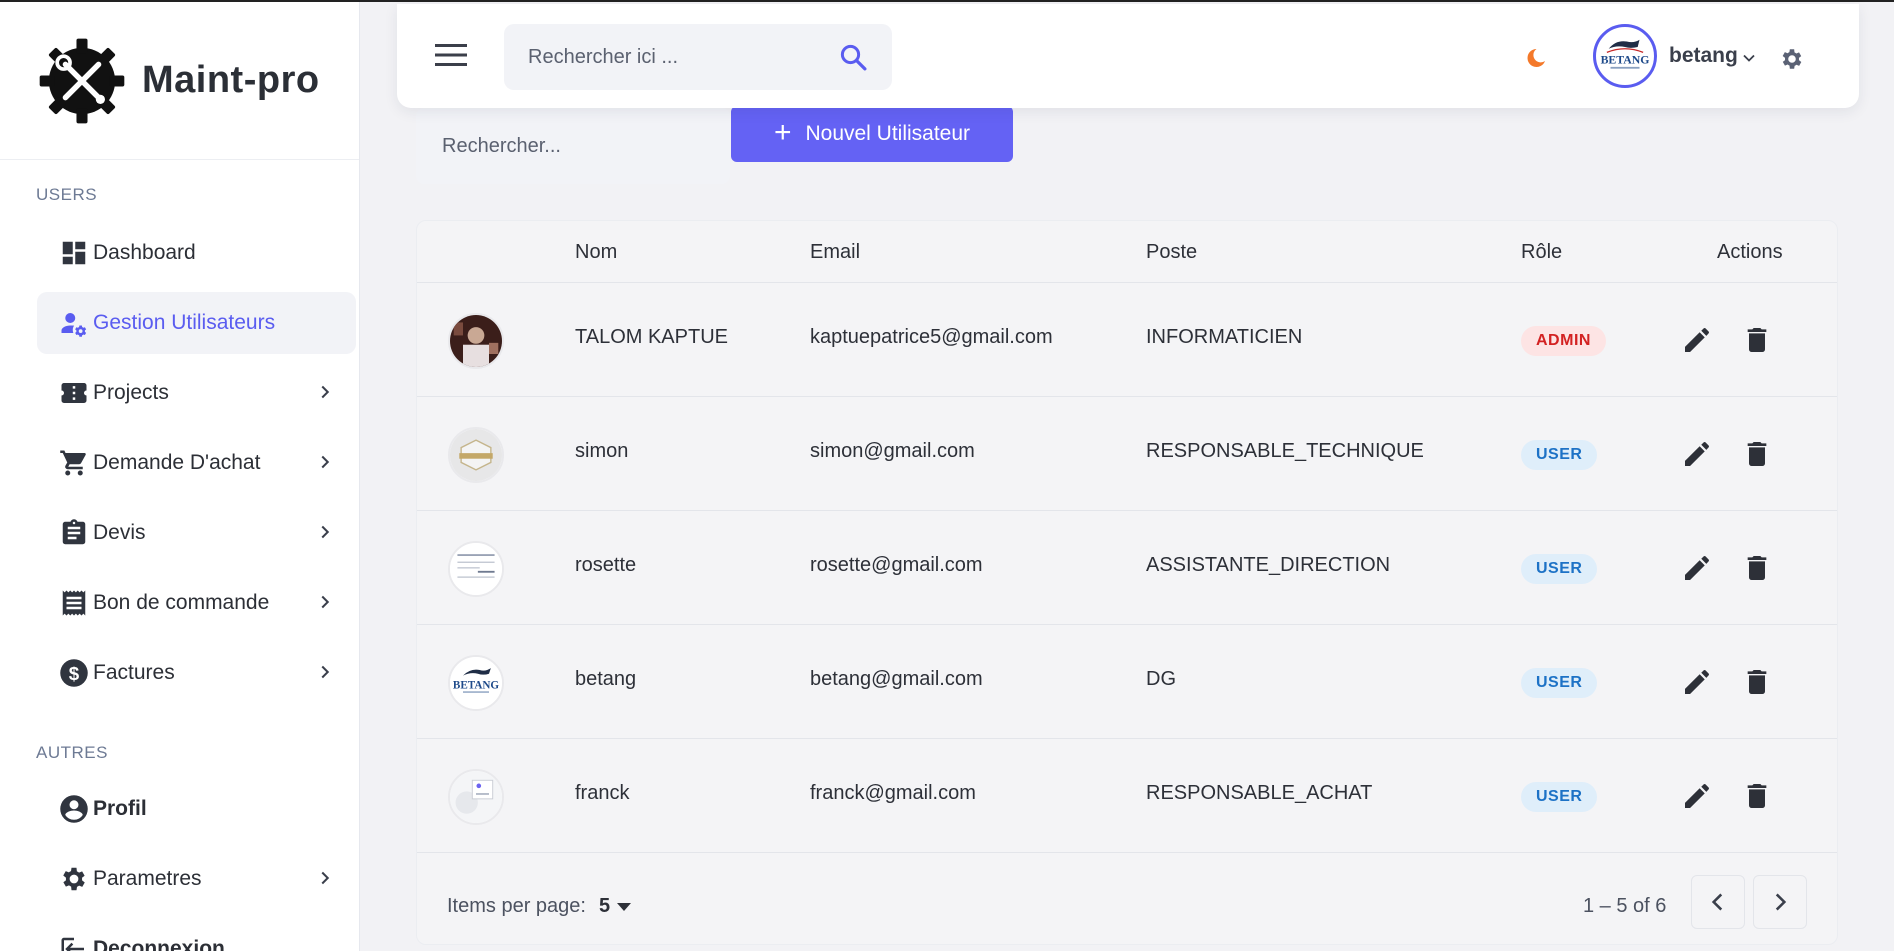 The width and height of the screenshot is (1894, 951). What do you see at coordinates (1750, 252) in the screenshot?
I see `column-header-actions: Actions` at bounding box center [1750, 252].